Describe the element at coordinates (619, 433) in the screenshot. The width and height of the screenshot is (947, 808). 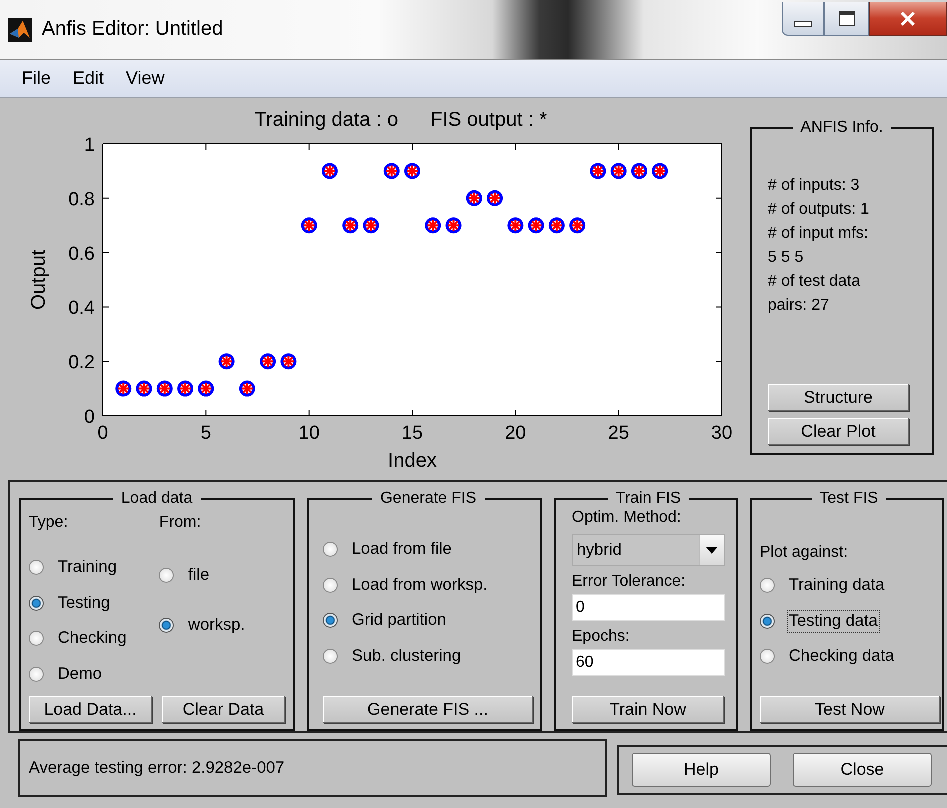
I see `tick-label: 25` at that location.